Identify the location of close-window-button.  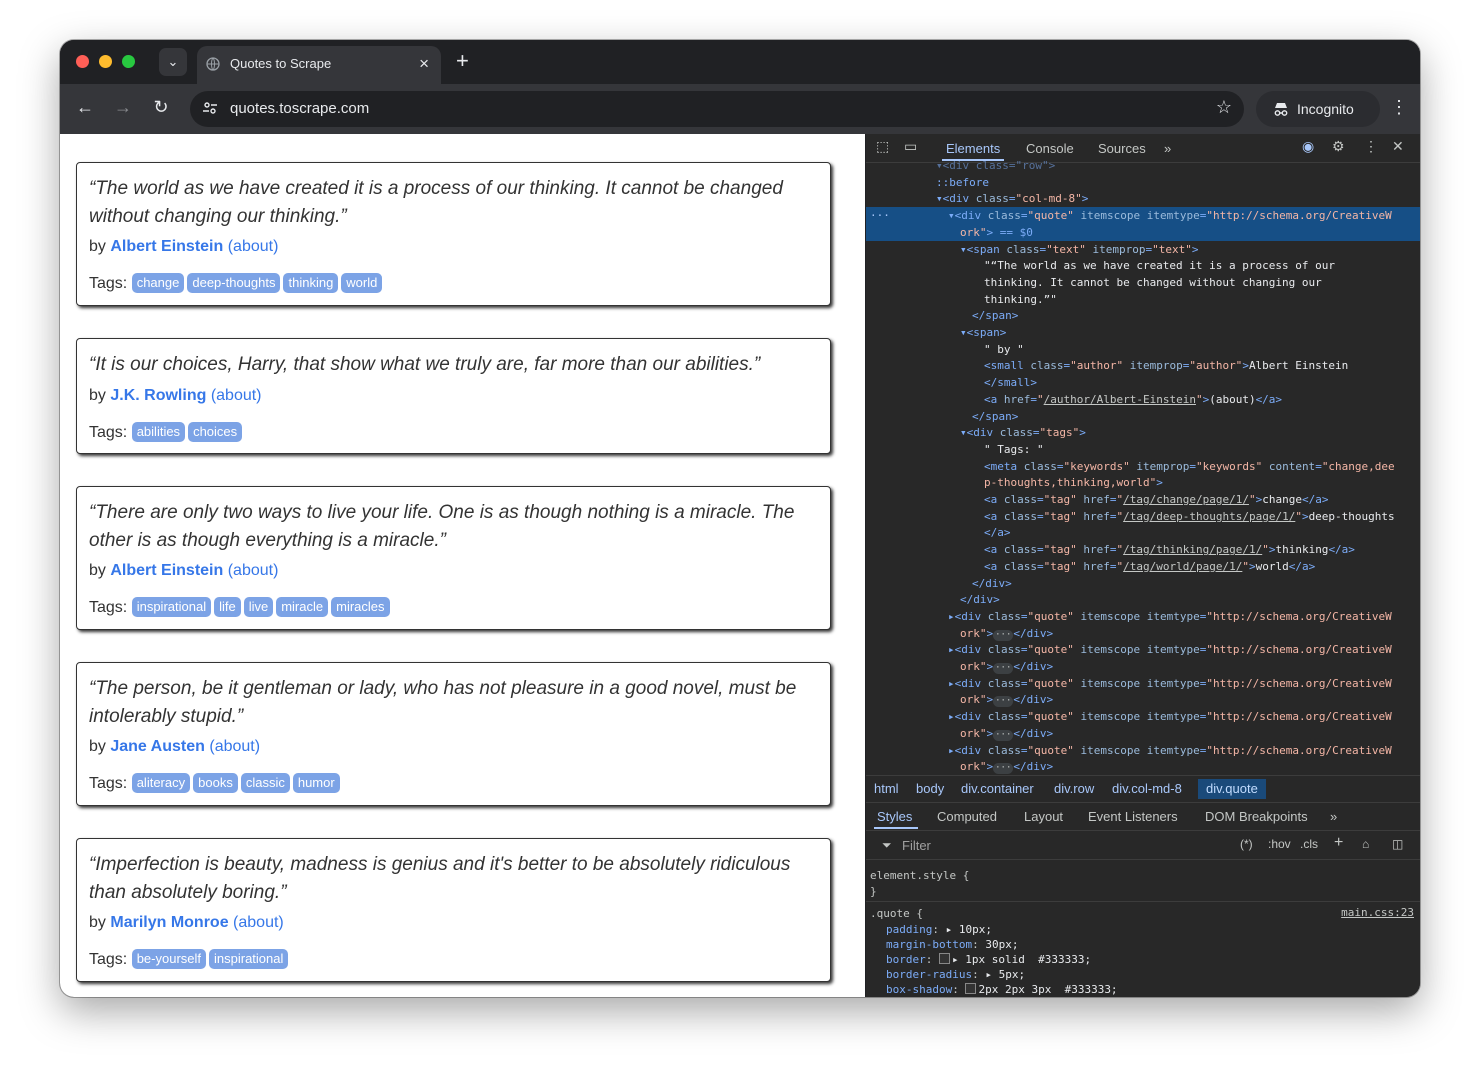
(82, 61).